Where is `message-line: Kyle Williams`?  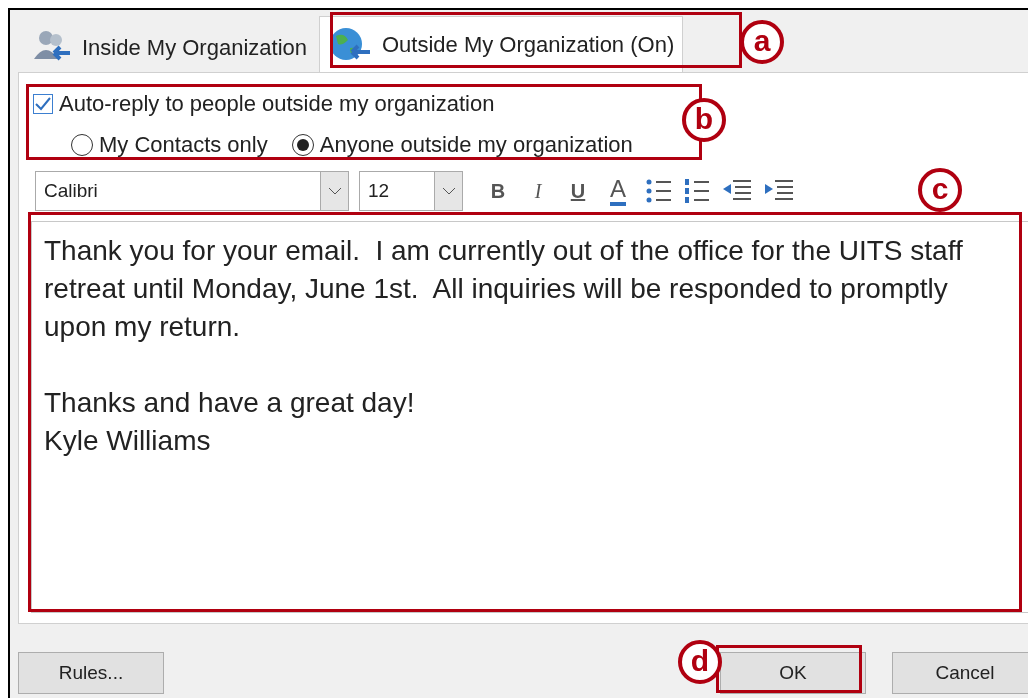 message-line: Kyle Williams is located at coordinates (128, 441).